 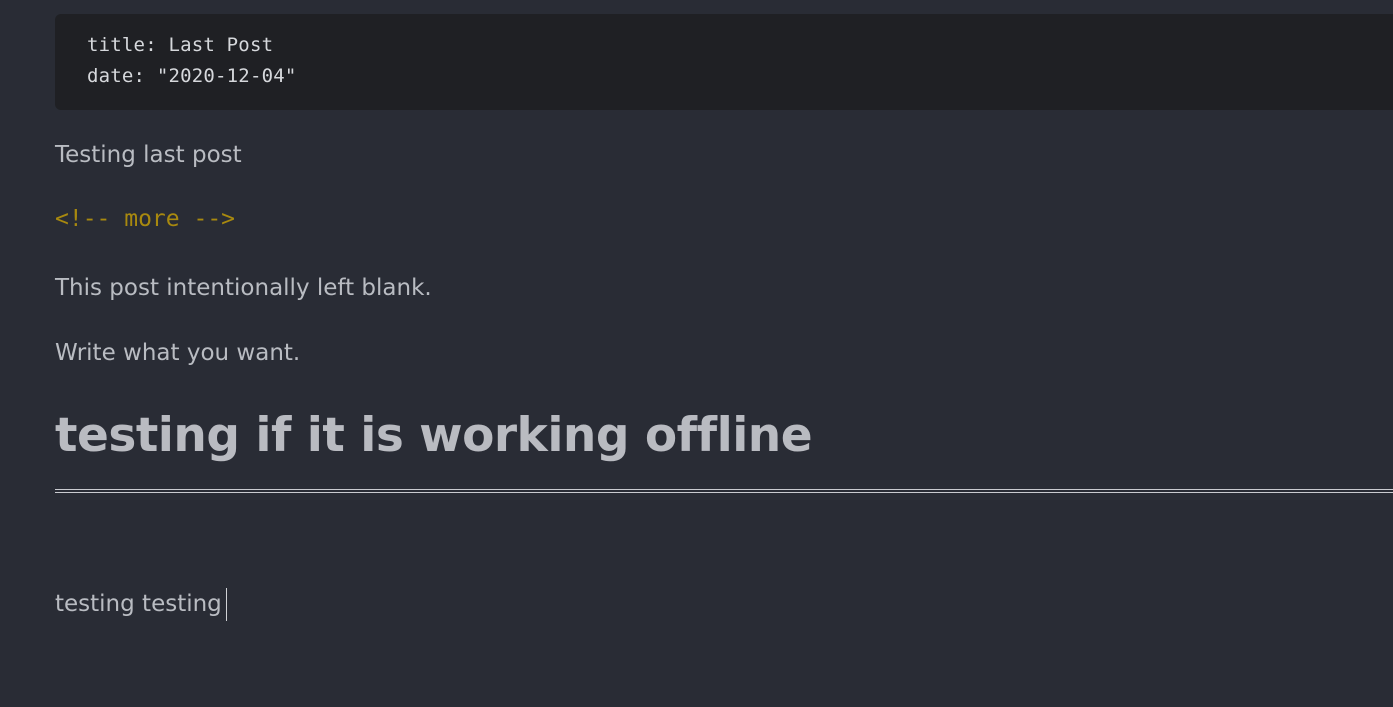 I want to click on text-cursor, so click(x=226, y=604).